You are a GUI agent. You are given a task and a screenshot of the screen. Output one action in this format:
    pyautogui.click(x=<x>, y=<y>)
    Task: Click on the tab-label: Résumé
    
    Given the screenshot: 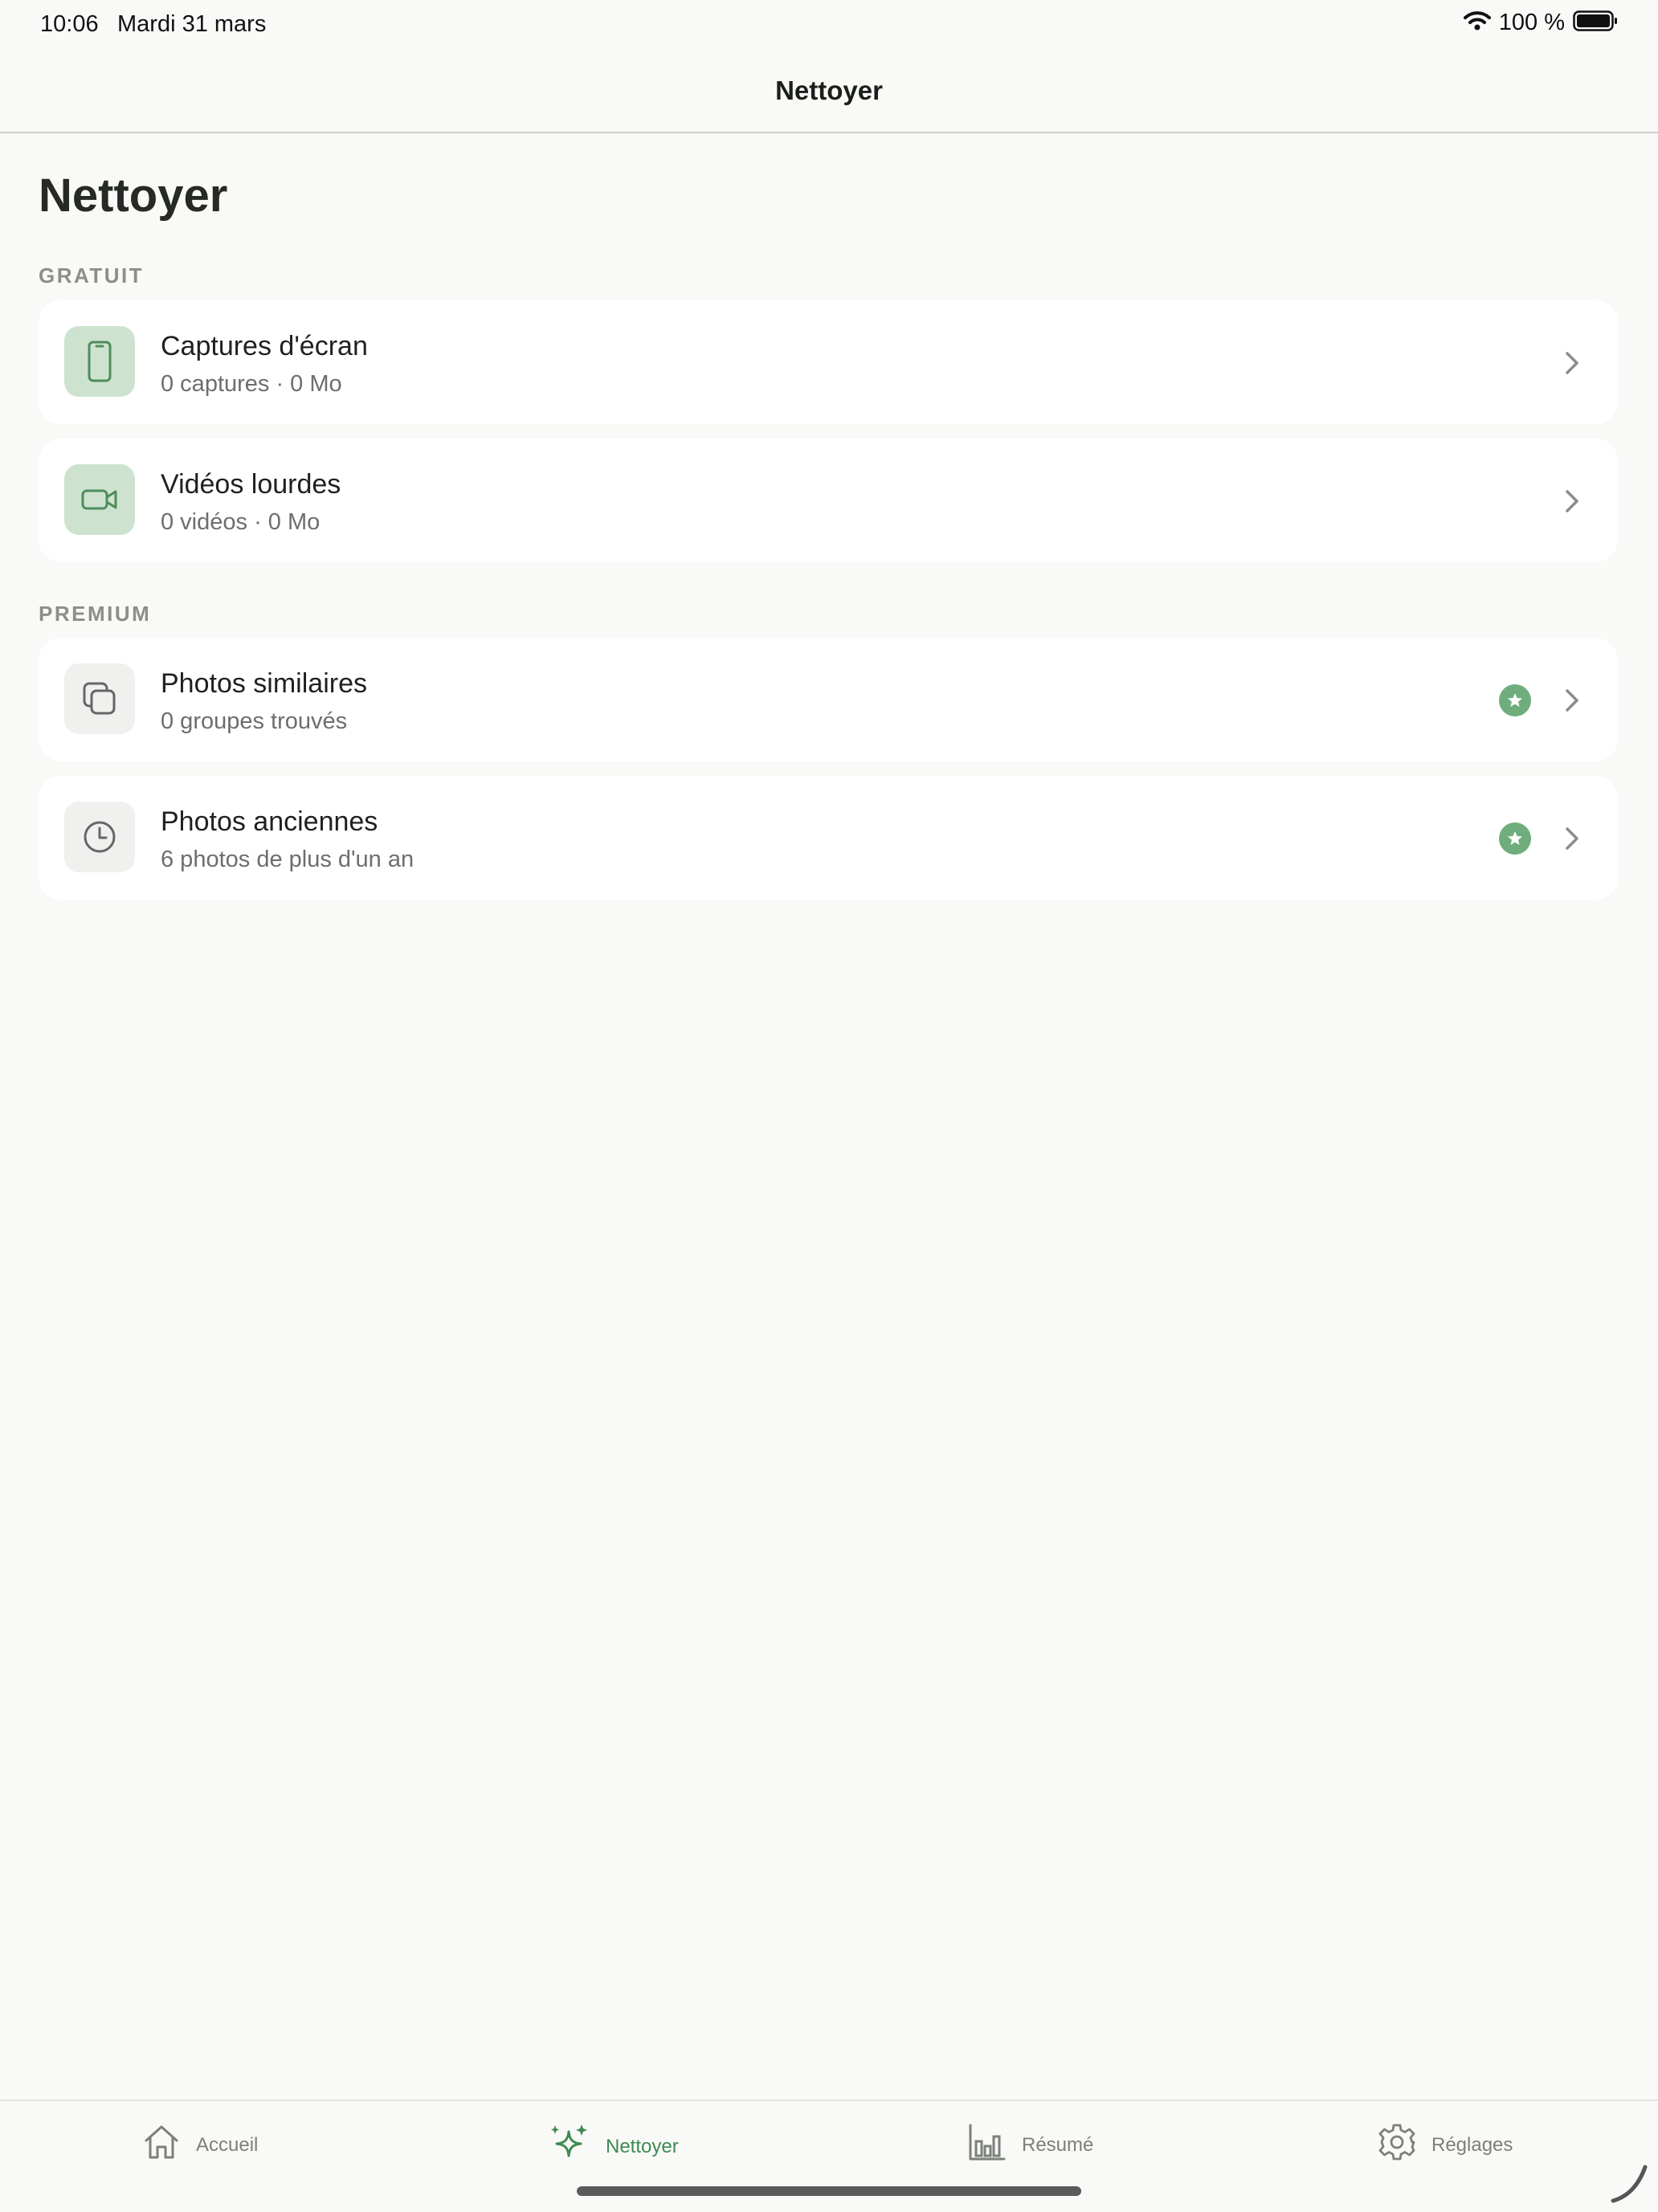 What is the action you would take?
    pyautogui.click(x=1058, y=2144)
    